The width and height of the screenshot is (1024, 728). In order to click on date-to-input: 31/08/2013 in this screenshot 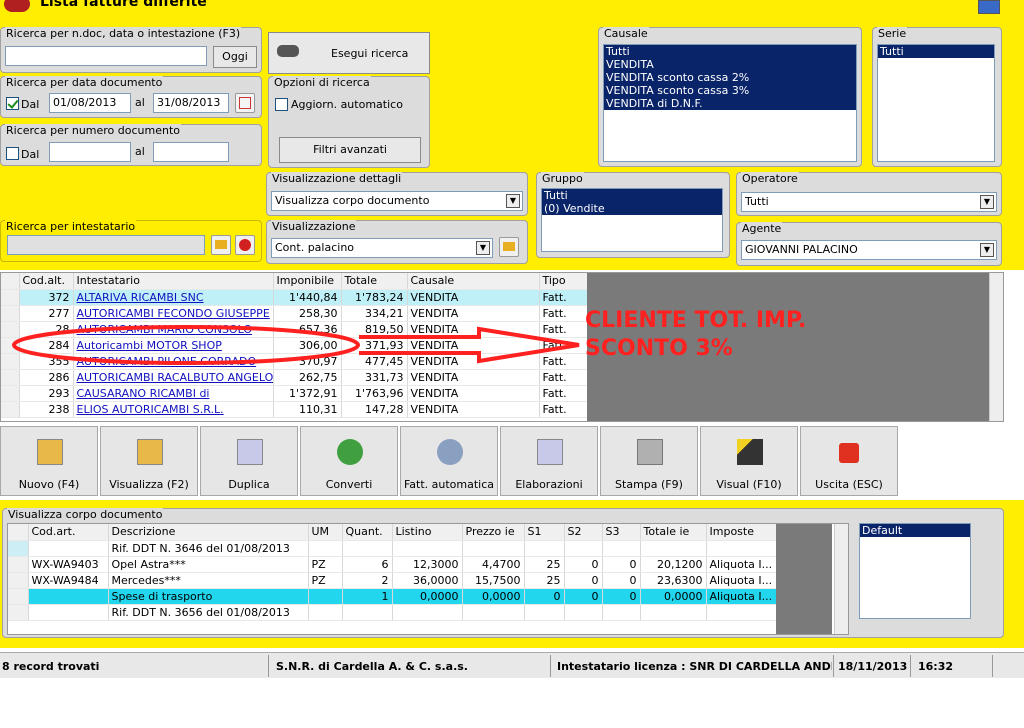, I will do `click(191, 103)`.